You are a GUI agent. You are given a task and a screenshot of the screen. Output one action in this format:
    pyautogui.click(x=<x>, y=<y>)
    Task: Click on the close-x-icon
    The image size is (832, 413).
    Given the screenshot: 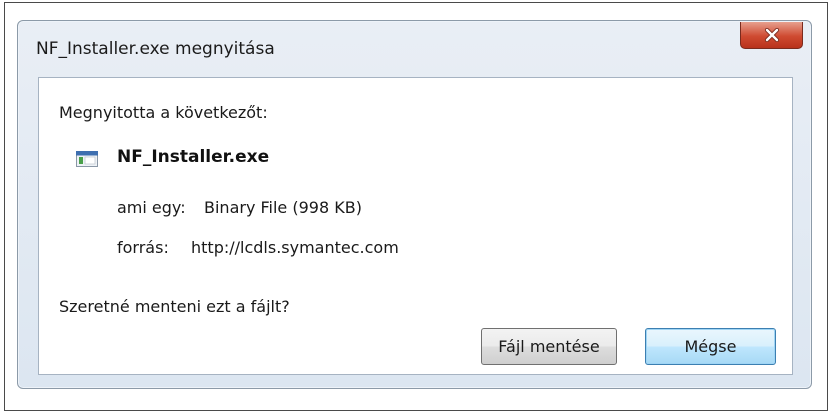 What is the action you would take?
    pyautogui.click(x=771, y=35)
    